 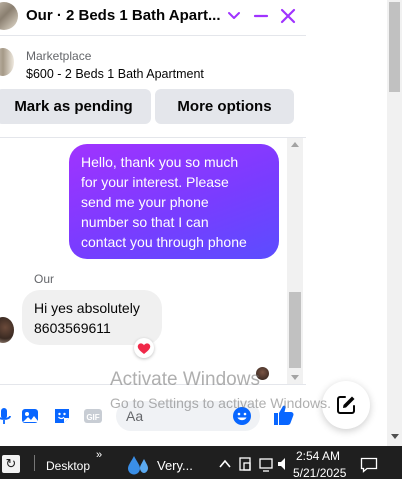 What do you see at coordinates (295, 144) in the screenshot?
I see `scroll-up-arrow` at bounding box center [295, 144].